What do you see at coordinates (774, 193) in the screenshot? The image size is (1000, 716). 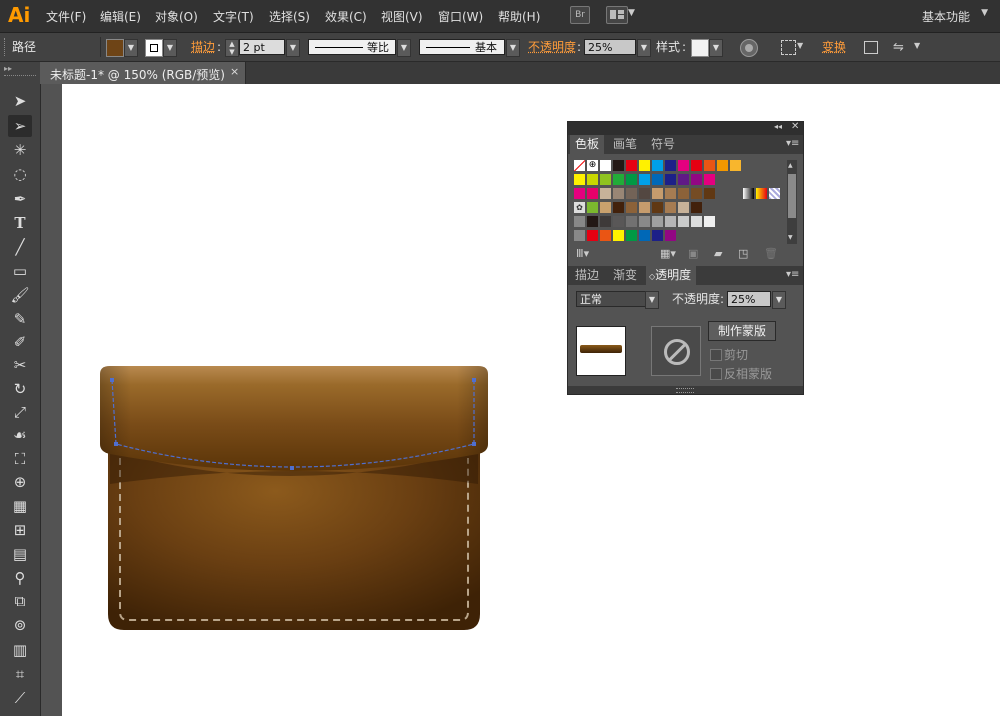 I see `gradient-swatch` at bounding box center [774, 193].